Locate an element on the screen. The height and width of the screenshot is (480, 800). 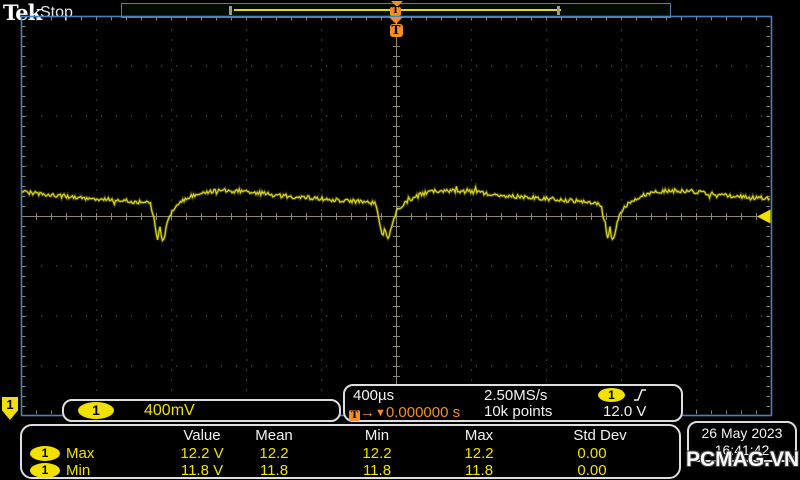
trigger-position-flag: T is located at coordinates (396, 30).